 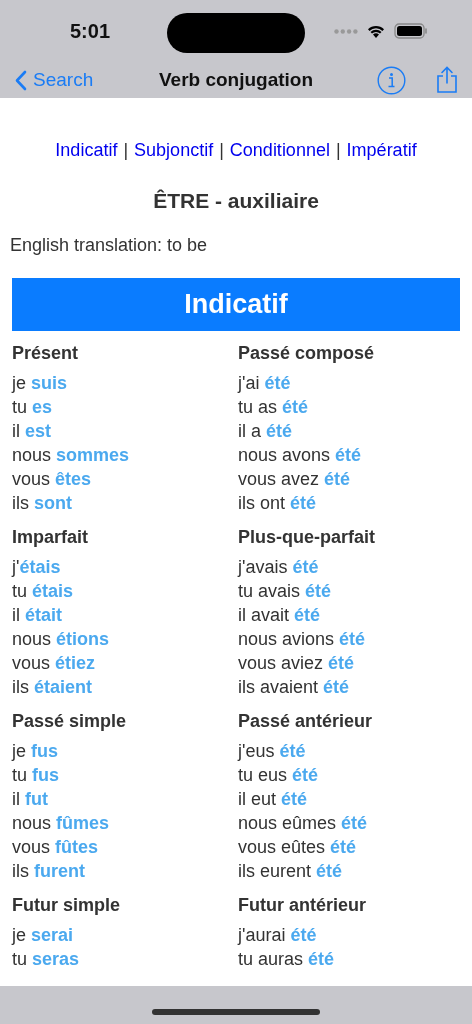 What do you see at coordinates (46, 959) in the screenshot?
I see `conjugation-line: tu seras` at bounding box center [46, 959].